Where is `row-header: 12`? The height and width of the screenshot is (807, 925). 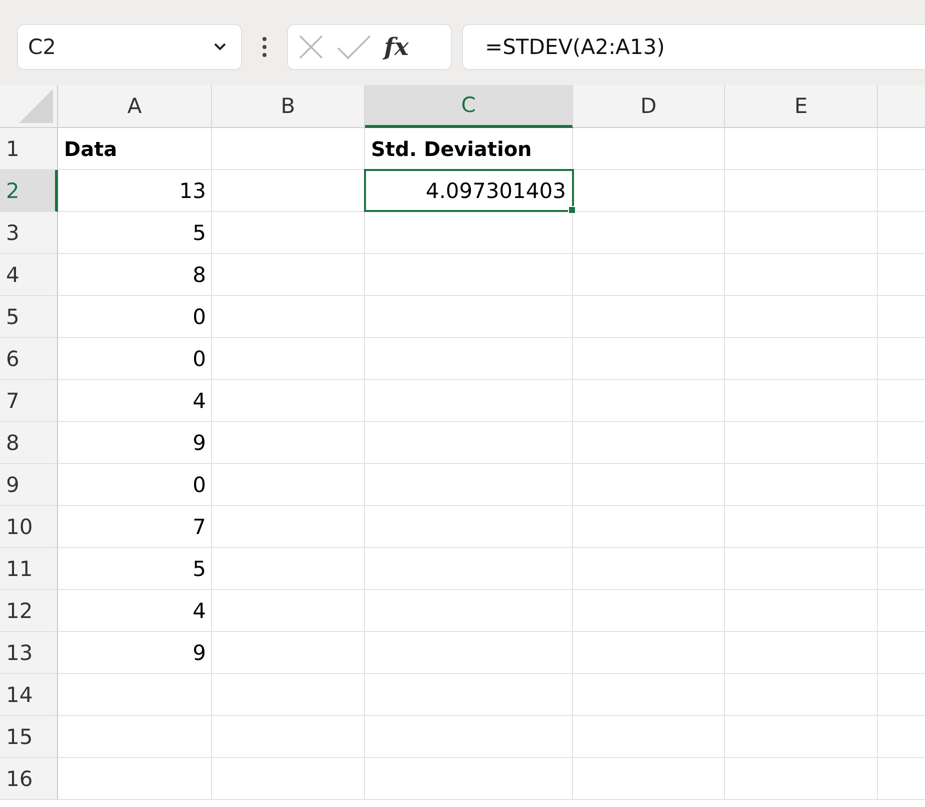
row-header: 12 is located at coordinates (29, 611).